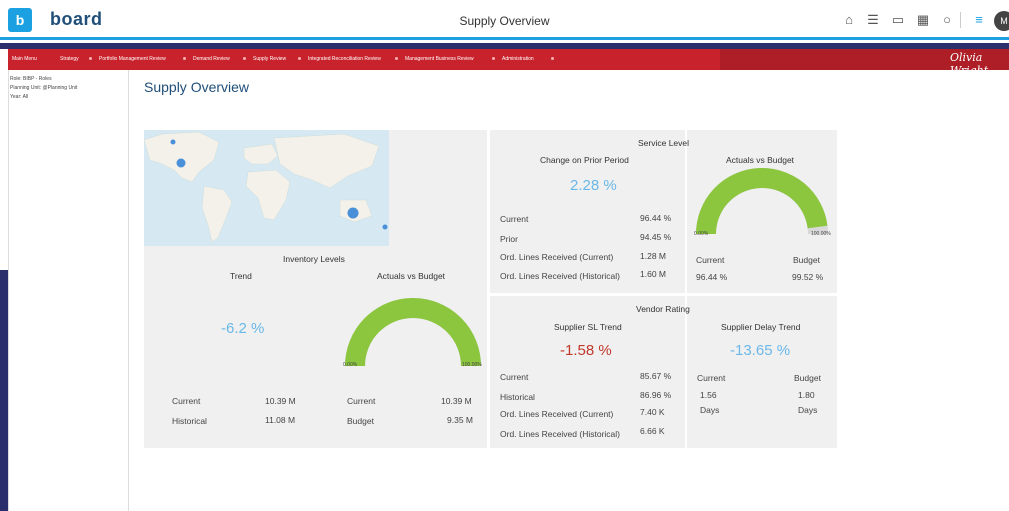  I want to click on vendor-sl-value: -1.58 %, so click(586, 350).